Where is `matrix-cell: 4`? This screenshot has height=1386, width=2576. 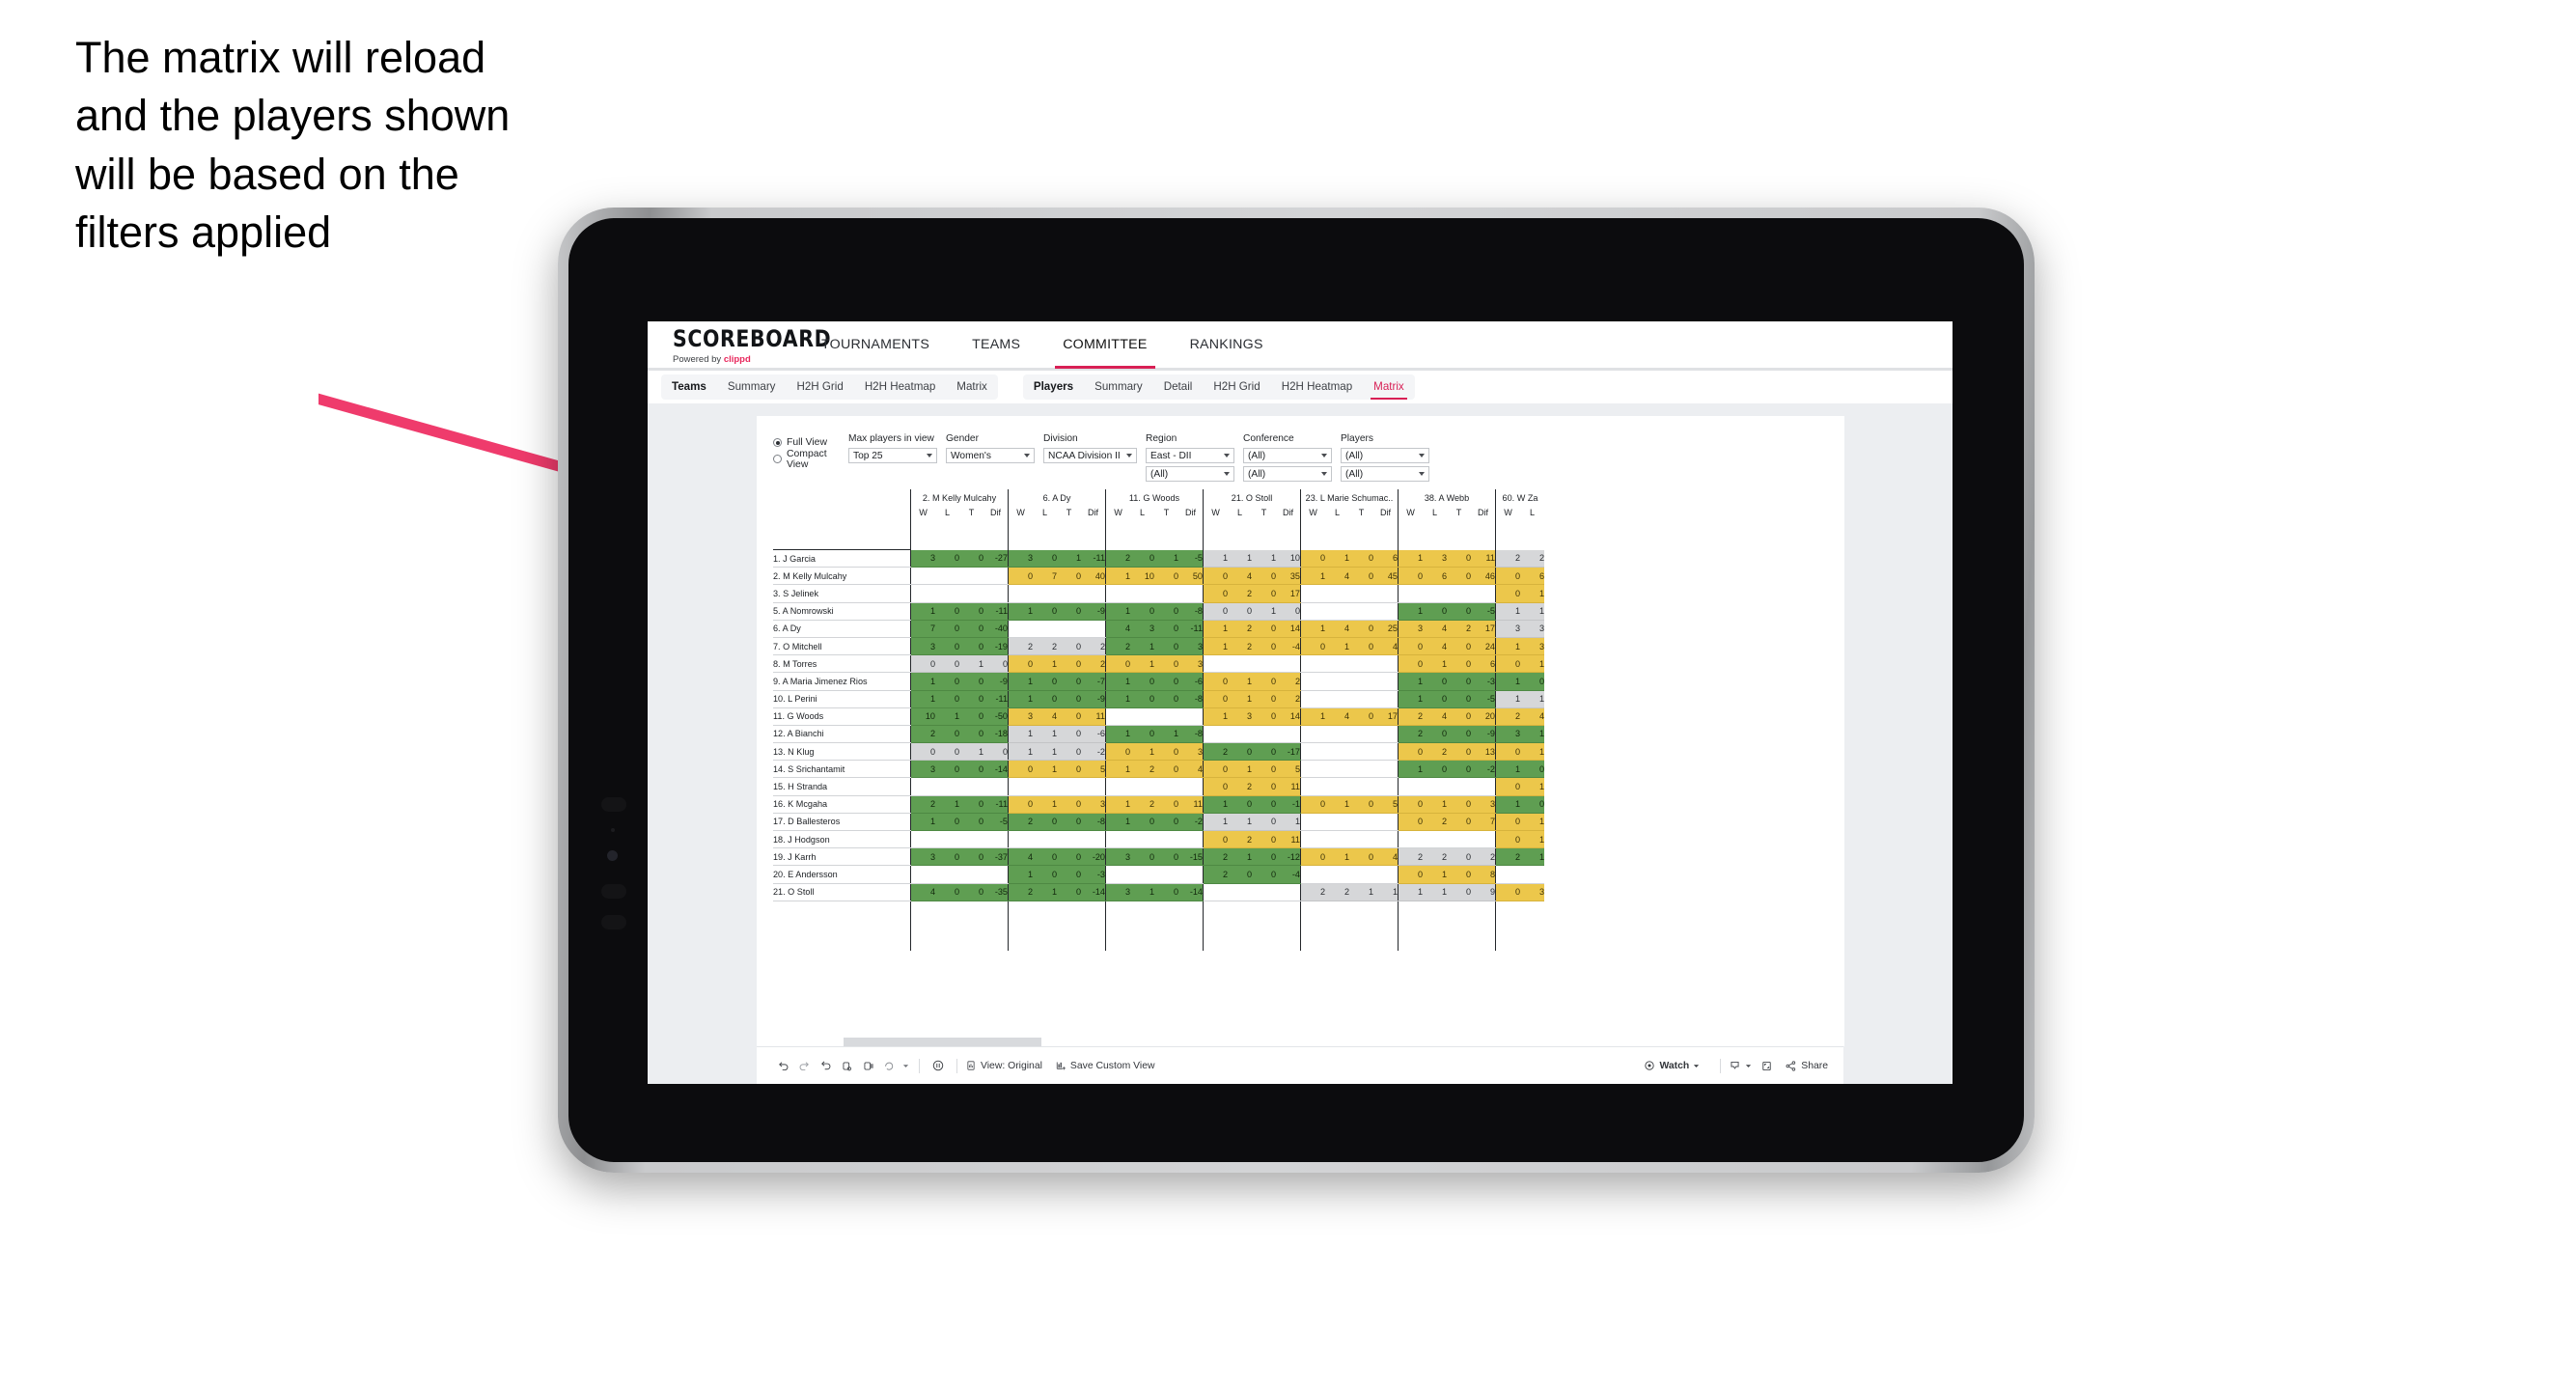 matrix-cell: 4 is located at coordinates (1386, 646).